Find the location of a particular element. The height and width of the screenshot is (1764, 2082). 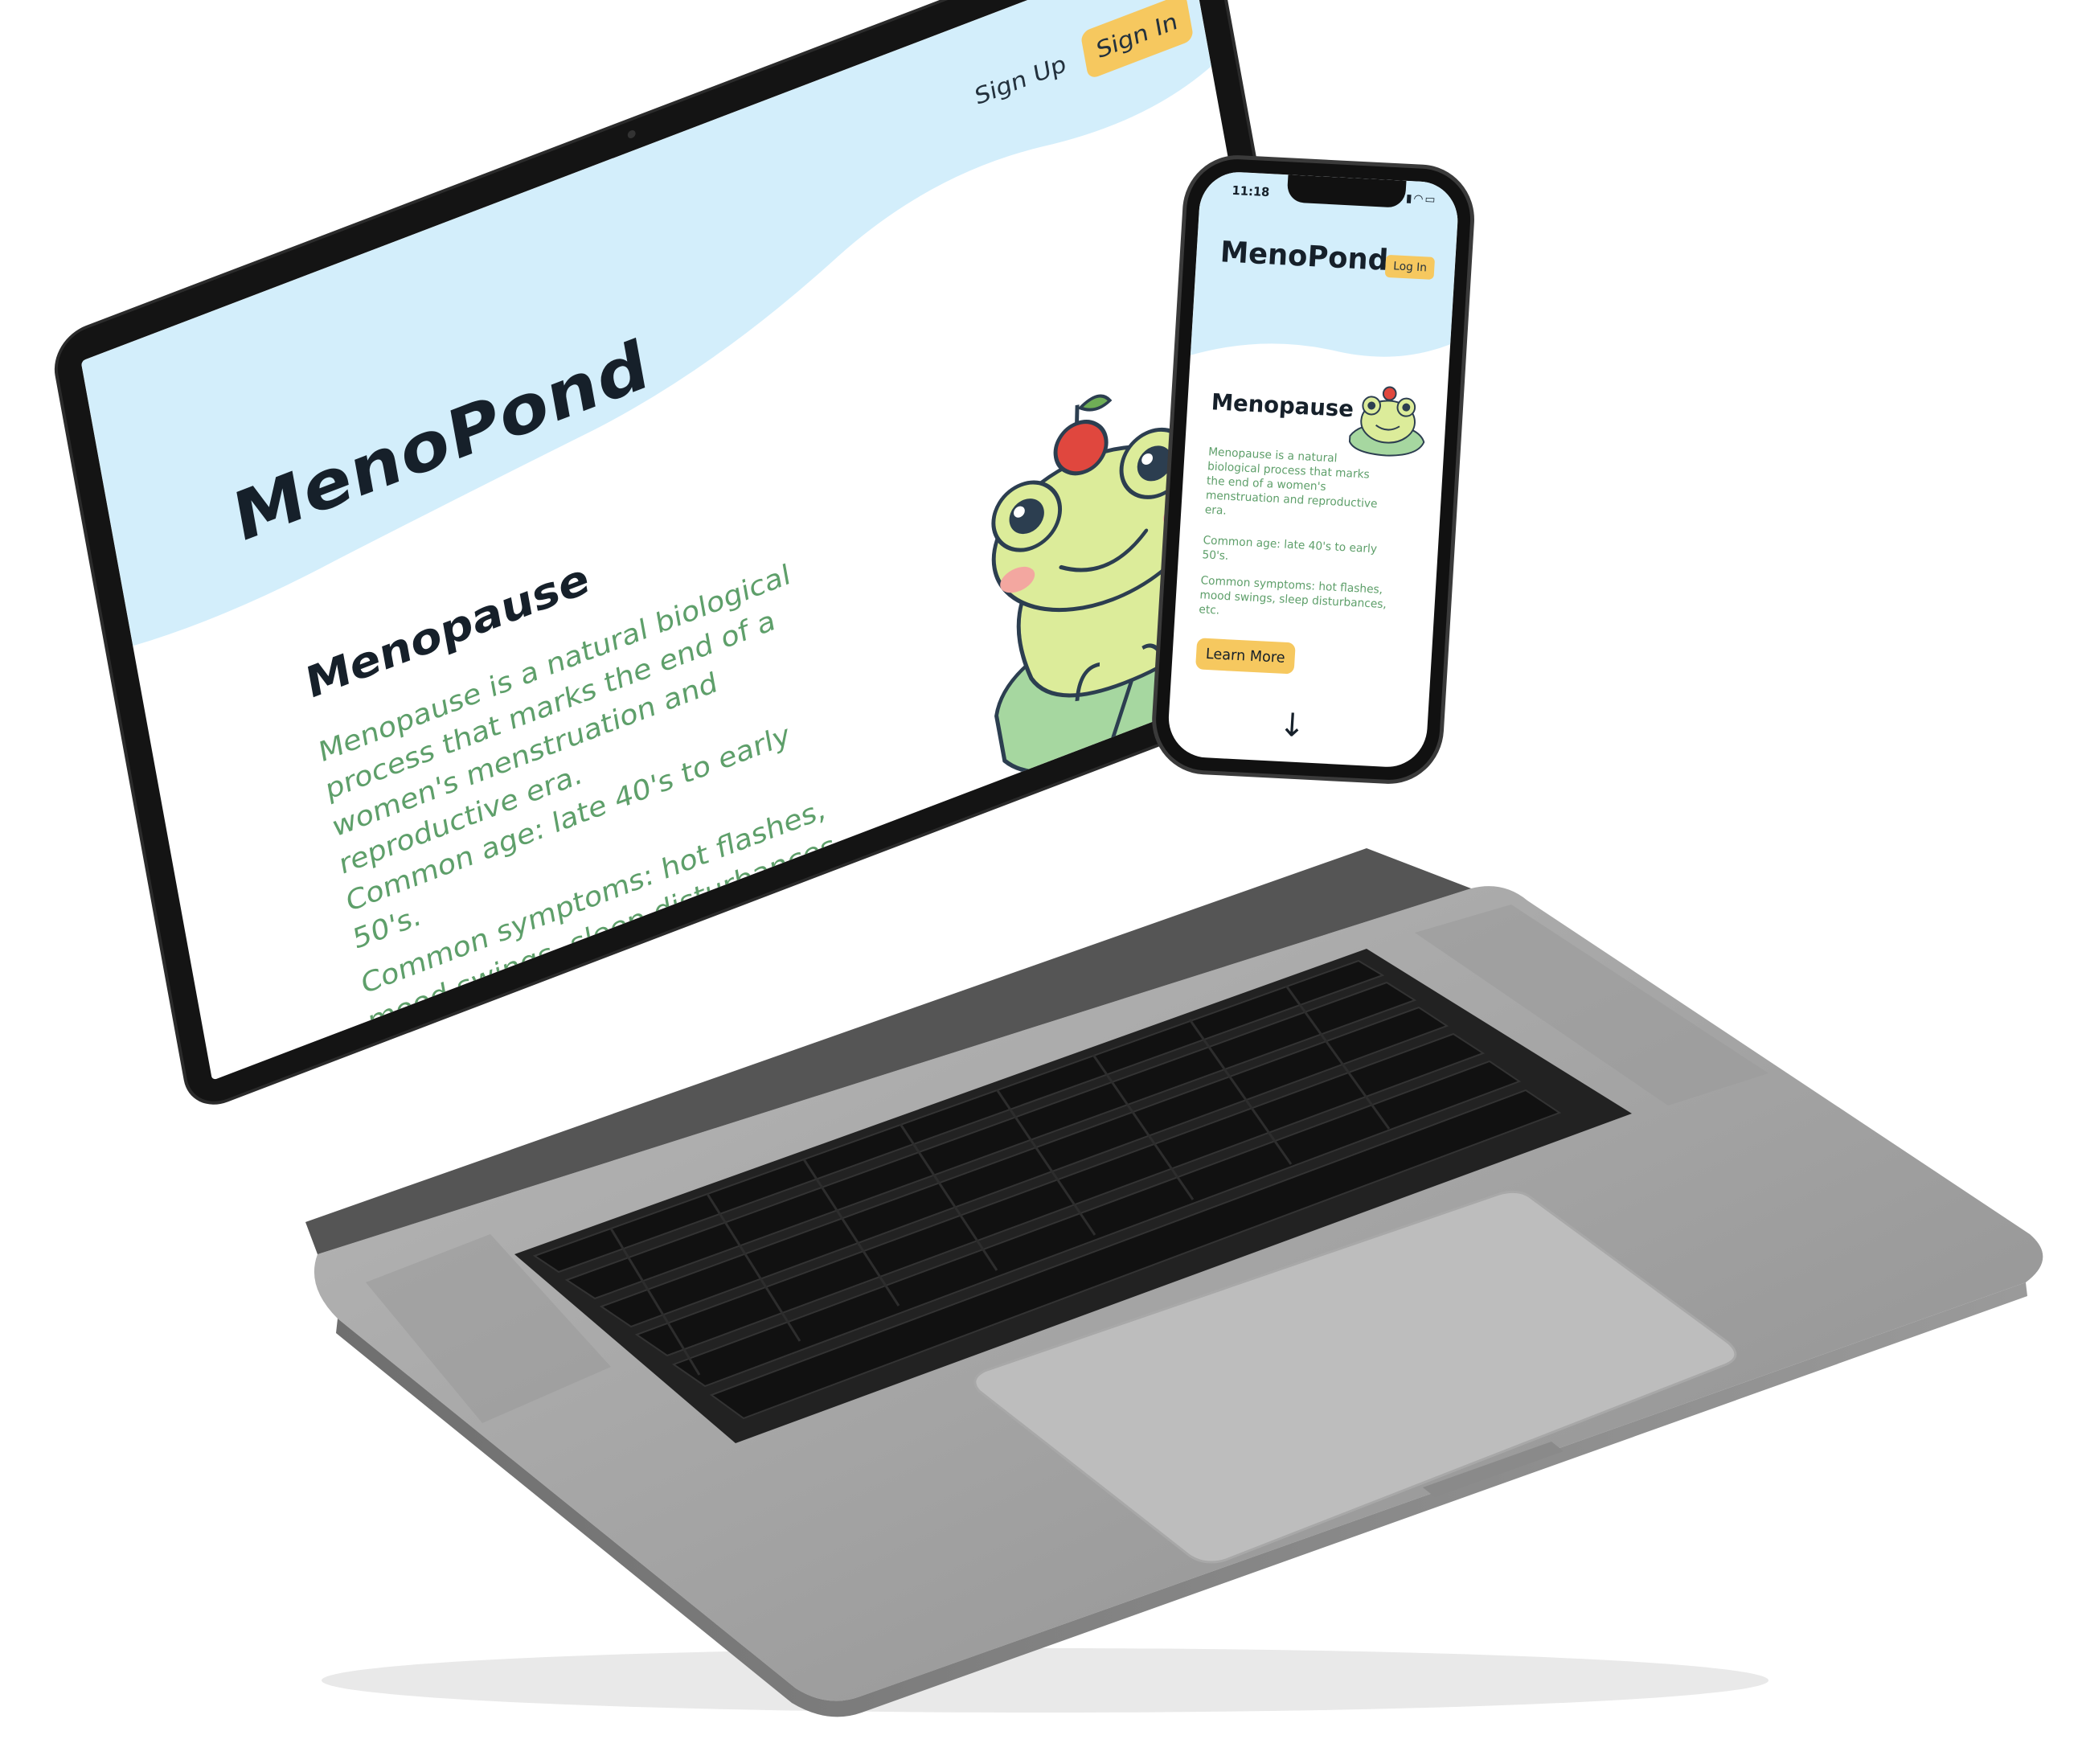

status-icons: ▮◠▭ is located at coordinates (1421, 199).